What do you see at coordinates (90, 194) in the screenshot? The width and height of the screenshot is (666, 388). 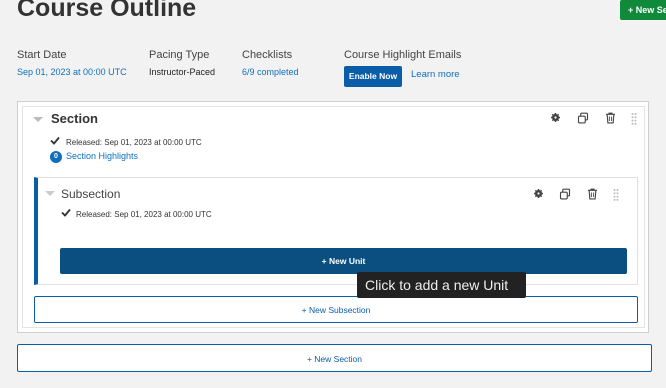 I see `subsection-title: Subsection` at bounding box center [90, 194].